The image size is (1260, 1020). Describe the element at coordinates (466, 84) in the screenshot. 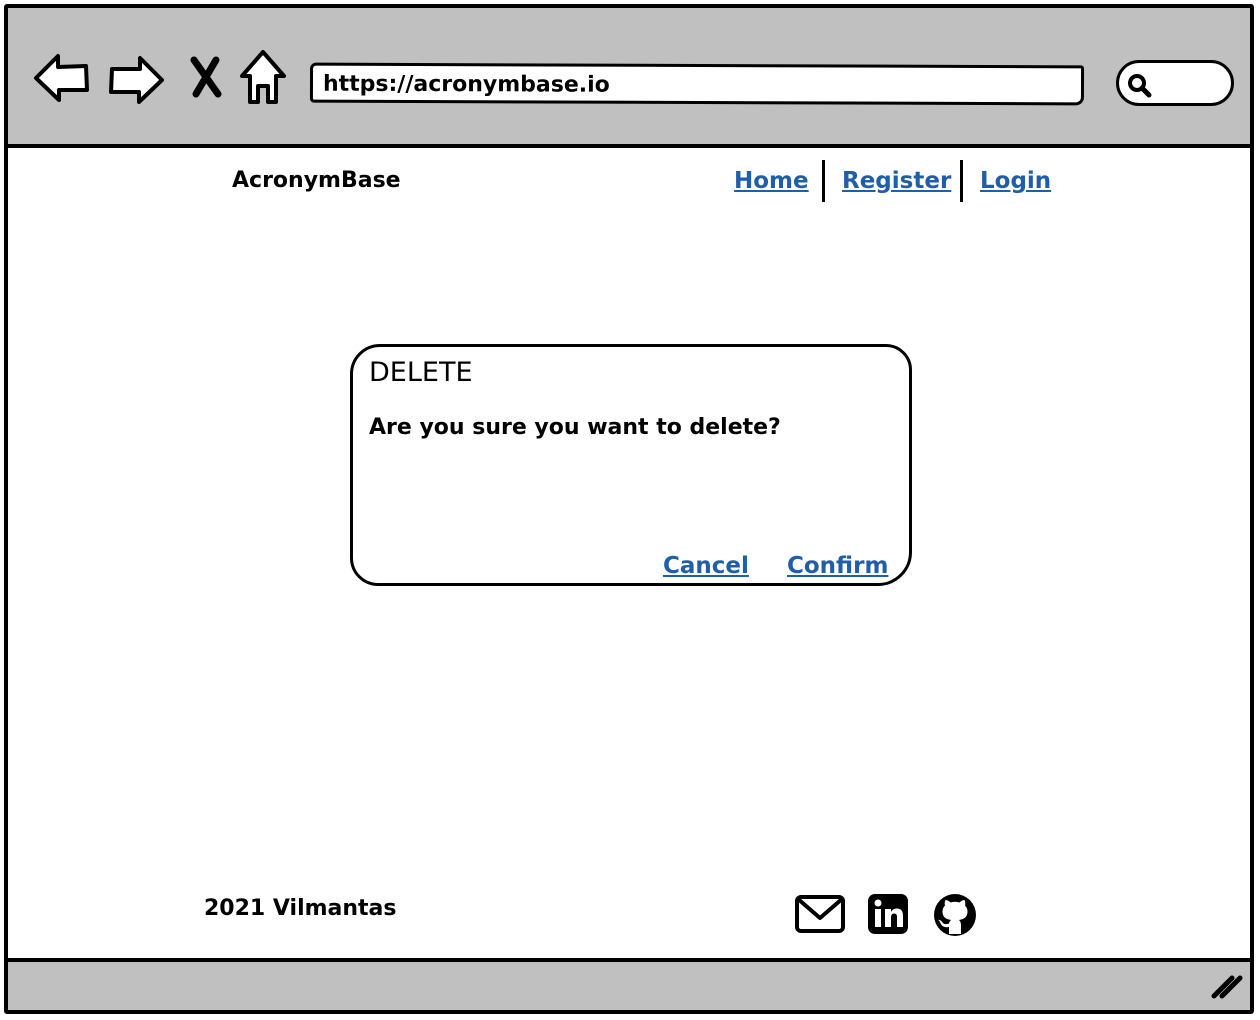

I see `url-text: https://acronymbase.io` at that location.